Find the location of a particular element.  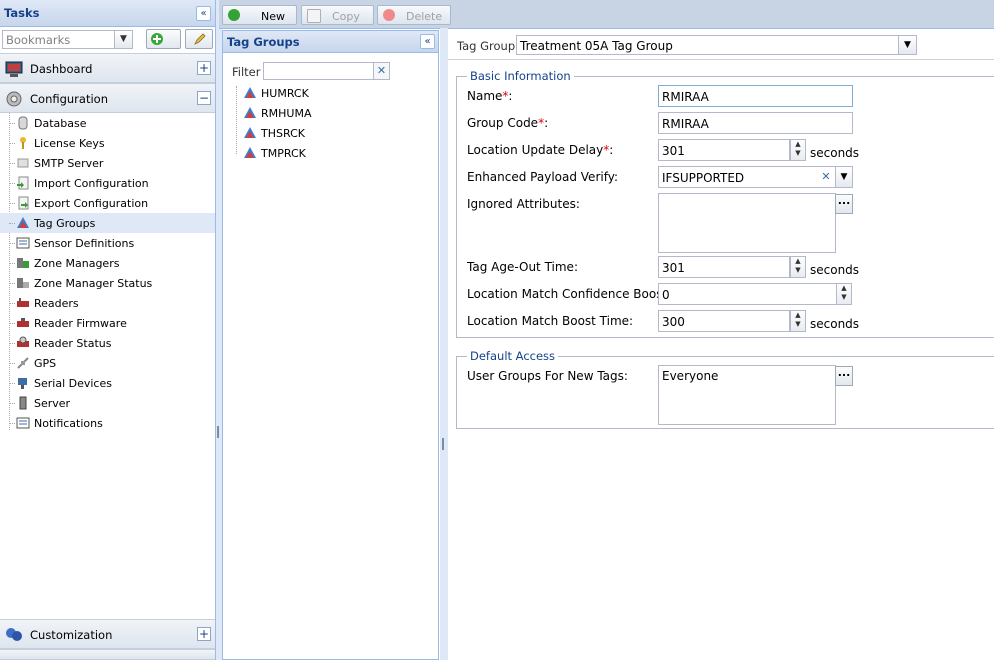

tag-tree-guide is located at coordinates (237, 120).